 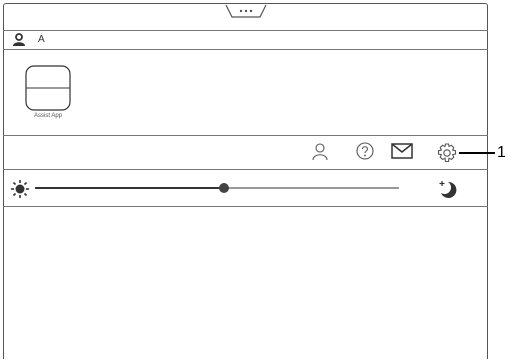 I want to click on slider-track, so click(x=311, y=188).